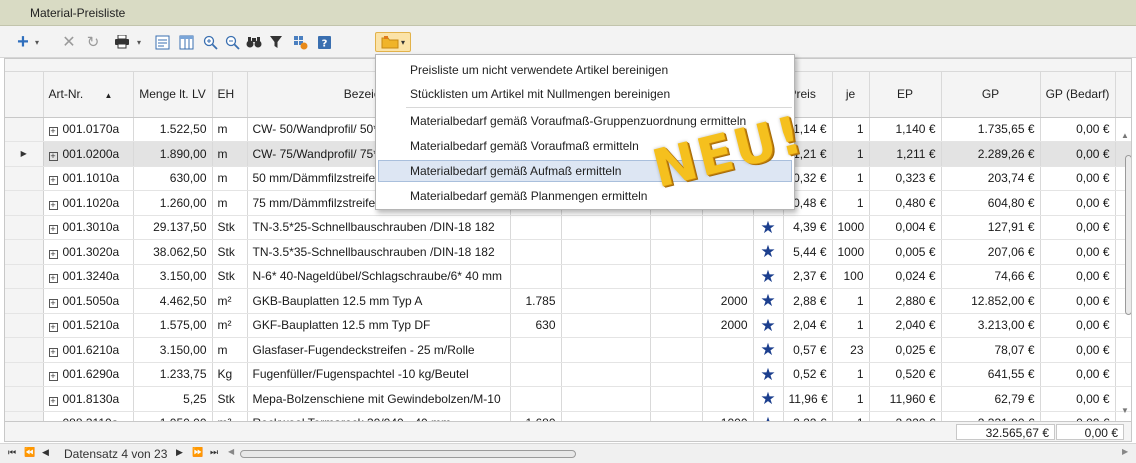  I want to click on cell-ep: 0,480 €, so click(905, 203).